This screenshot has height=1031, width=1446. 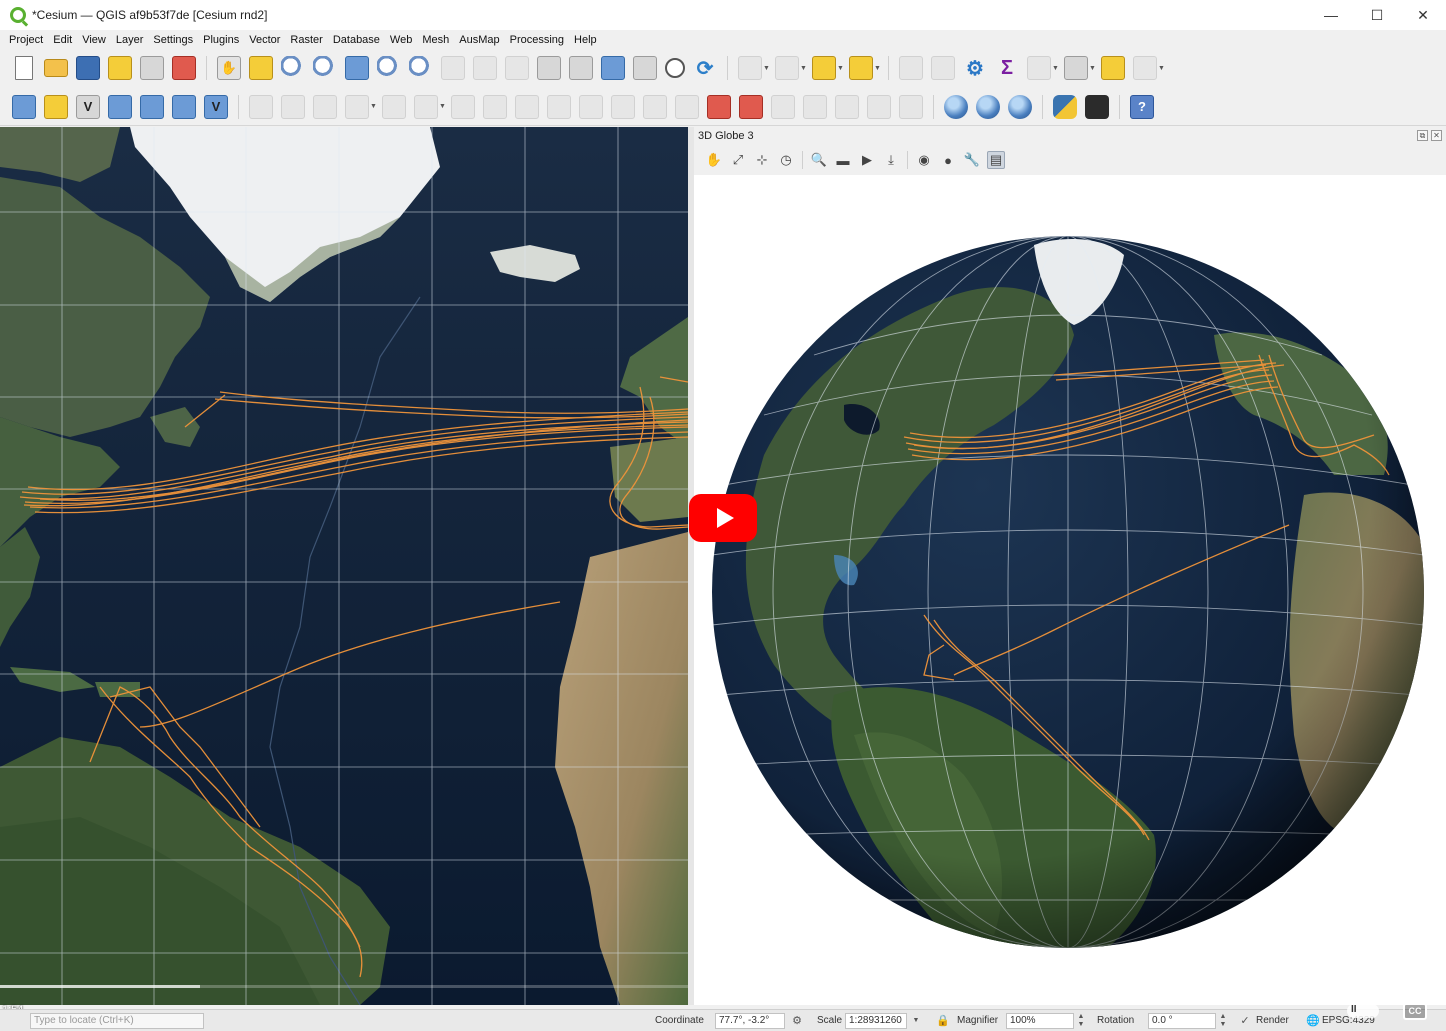 I want to click on show-hide-labels-icon, so click(x=879, y=106).